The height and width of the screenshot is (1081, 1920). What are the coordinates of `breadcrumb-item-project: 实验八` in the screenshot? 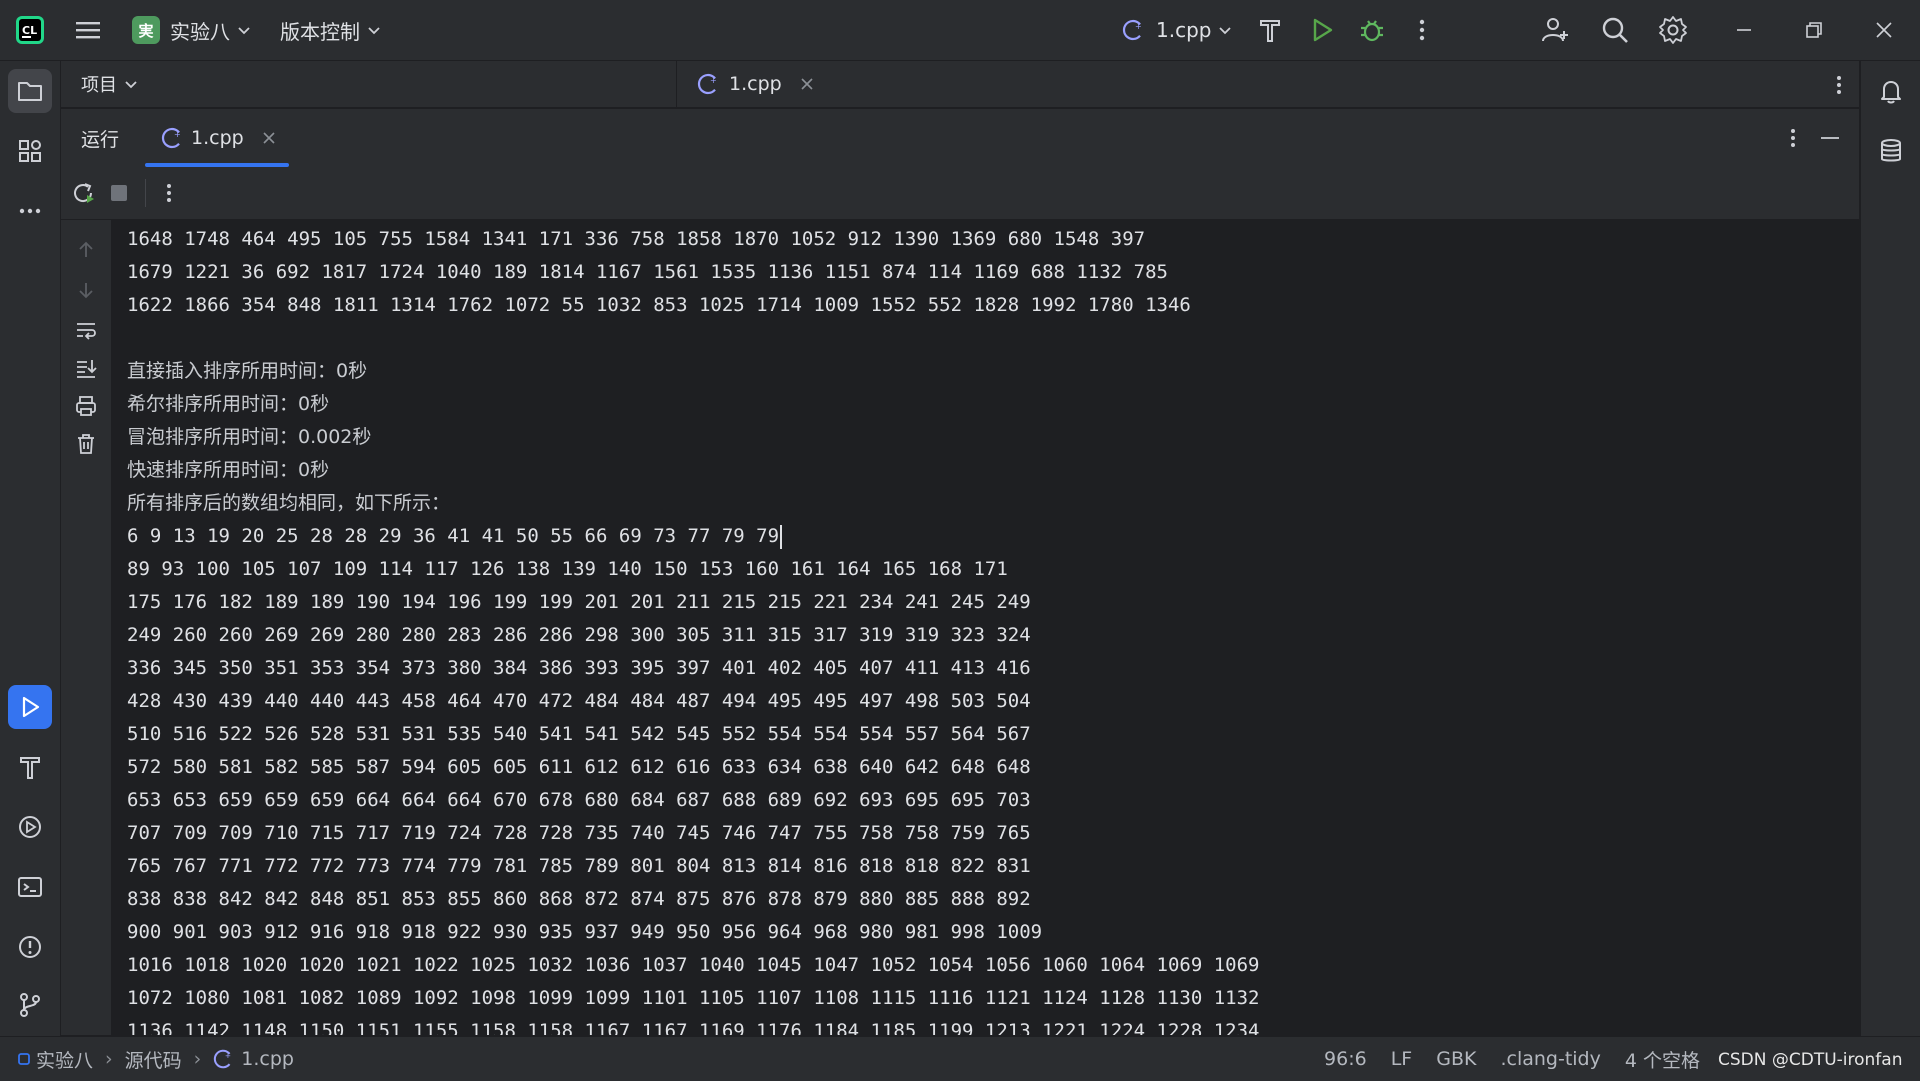 It's located at (64, 1059).